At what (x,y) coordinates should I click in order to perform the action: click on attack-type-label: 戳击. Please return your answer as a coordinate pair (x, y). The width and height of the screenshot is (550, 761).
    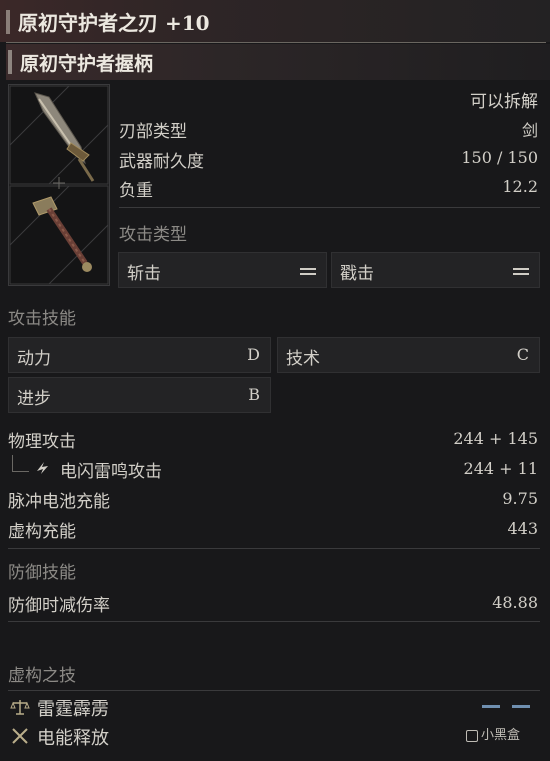
    Looking at the image, I should click on (357, 274).